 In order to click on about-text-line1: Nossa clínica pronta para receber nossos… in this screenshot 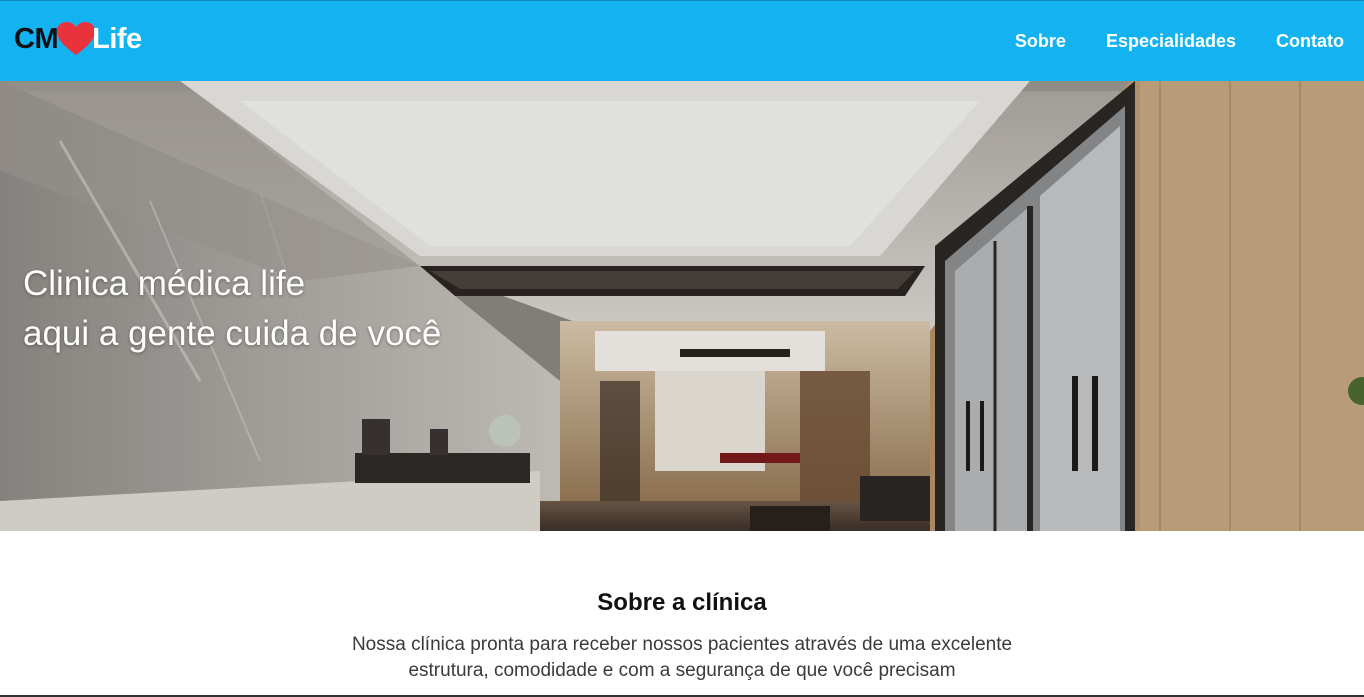, I will do `click(682, 644)`.